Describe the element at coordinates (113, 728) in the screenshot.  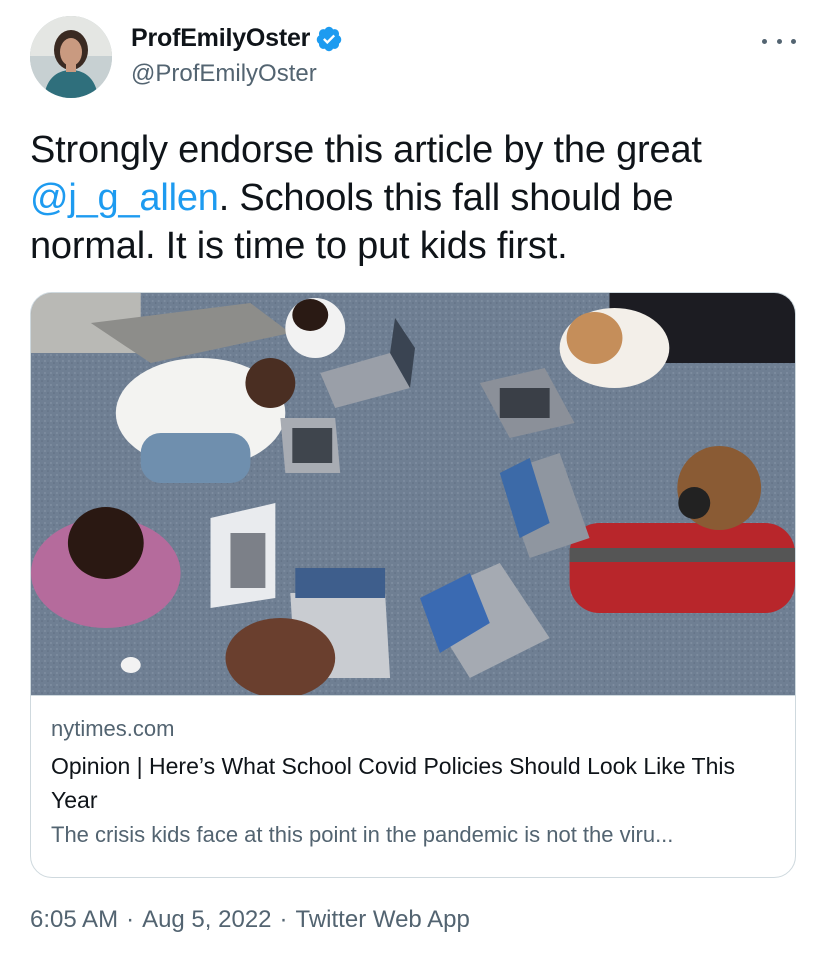
I see `card-domain: nytimes.com` at that location.